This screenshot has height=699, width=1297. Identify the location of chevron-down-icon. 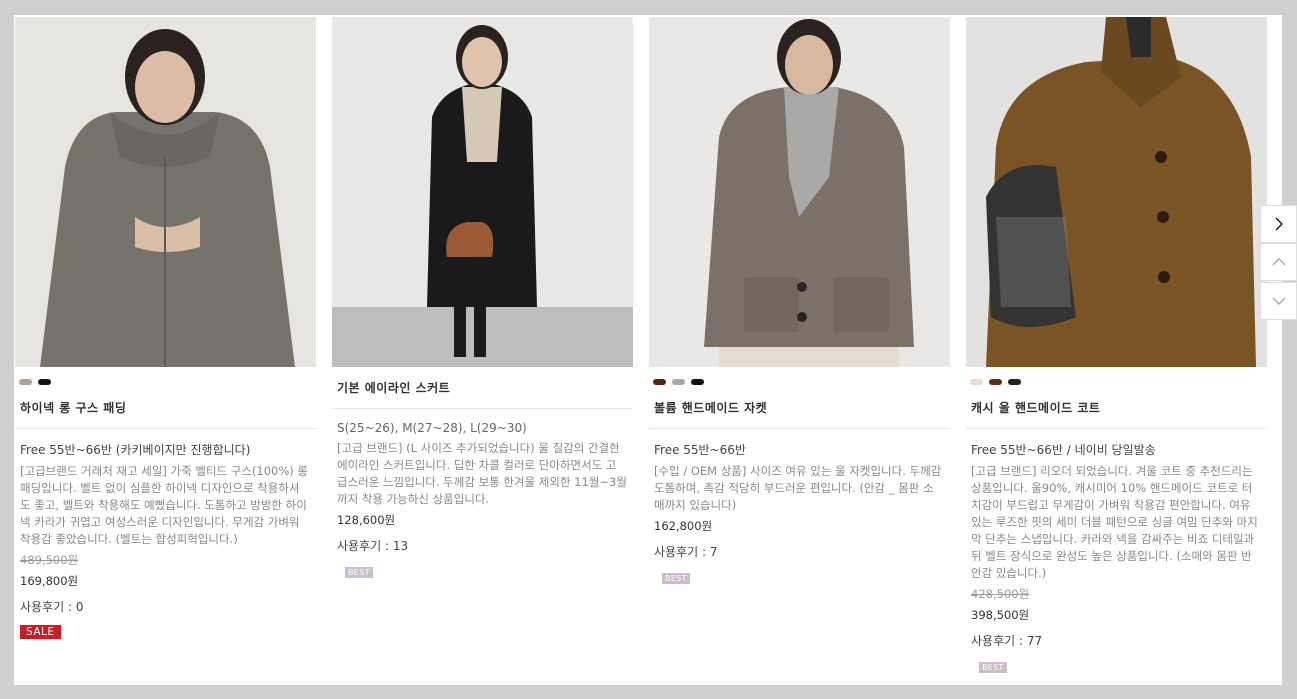
(1278, 301).